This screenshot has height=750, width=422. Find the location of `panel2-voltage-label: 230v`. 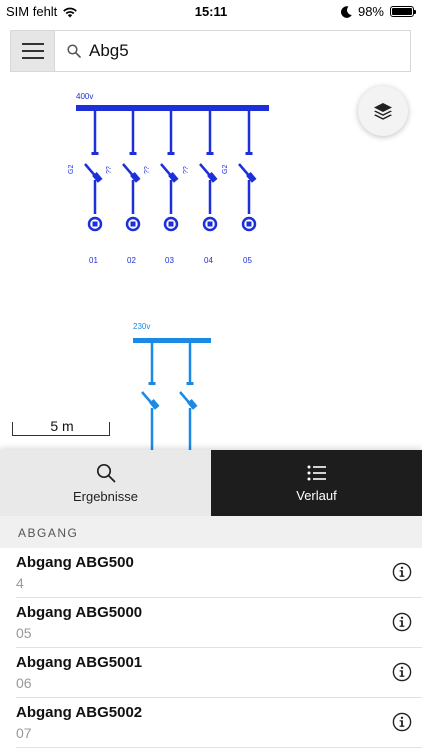

panel2-voltage-label: 230v is located at coordinates (141, 326).